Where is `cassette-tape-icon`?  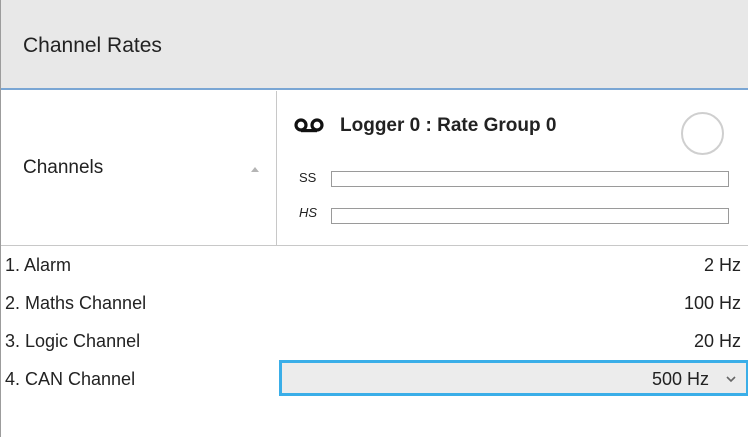 cassette-tape-icon is located at coordinates (309, 125).